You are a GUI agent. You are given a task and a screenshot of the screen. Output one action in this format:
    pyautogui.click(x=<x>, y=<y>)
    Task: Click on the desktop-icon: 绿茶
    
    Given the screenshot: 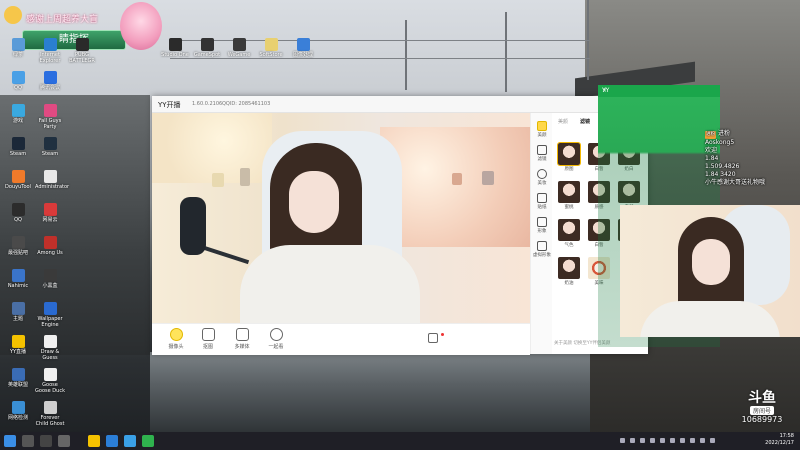 What is the action you would take?
    pyautogui.click(x=18, y=48)
    